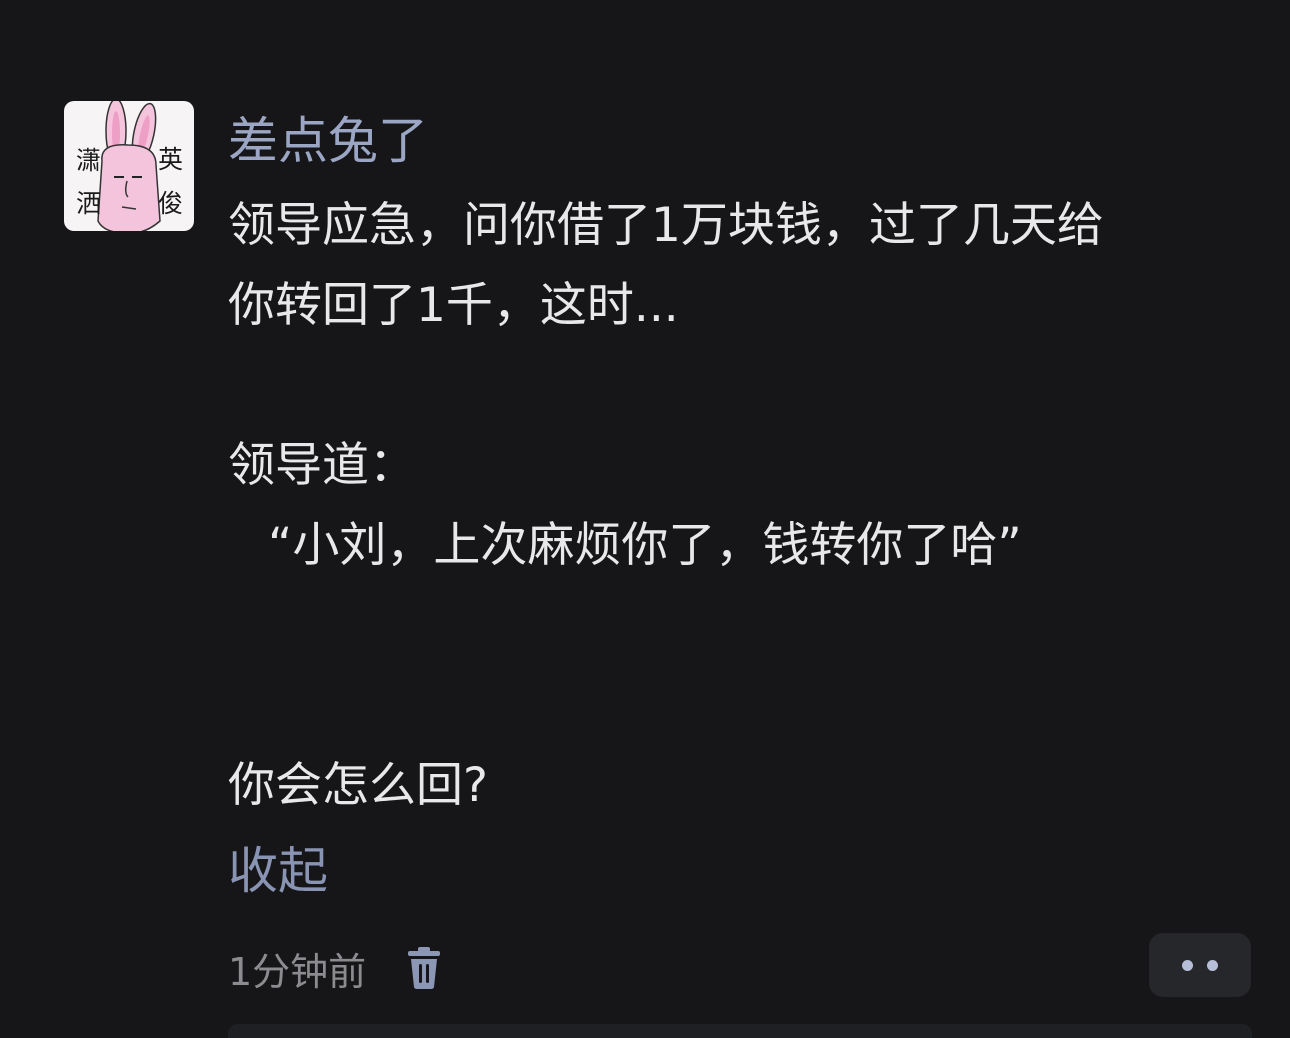 This screenshot has height=1038, width=1290. What do you see at coordinates (740, 1031) in the screenshot?
I see `next-card-edge` at bounding box center [740, 1031].